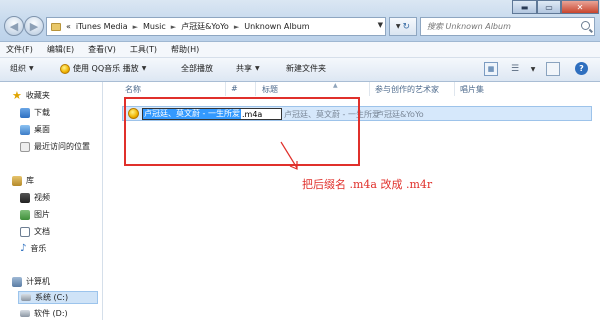  What do you see at coordinates (60, 49) in the screenshot?
I see `menu-edit: 编辑(E)` at bounding box center [60, 49].